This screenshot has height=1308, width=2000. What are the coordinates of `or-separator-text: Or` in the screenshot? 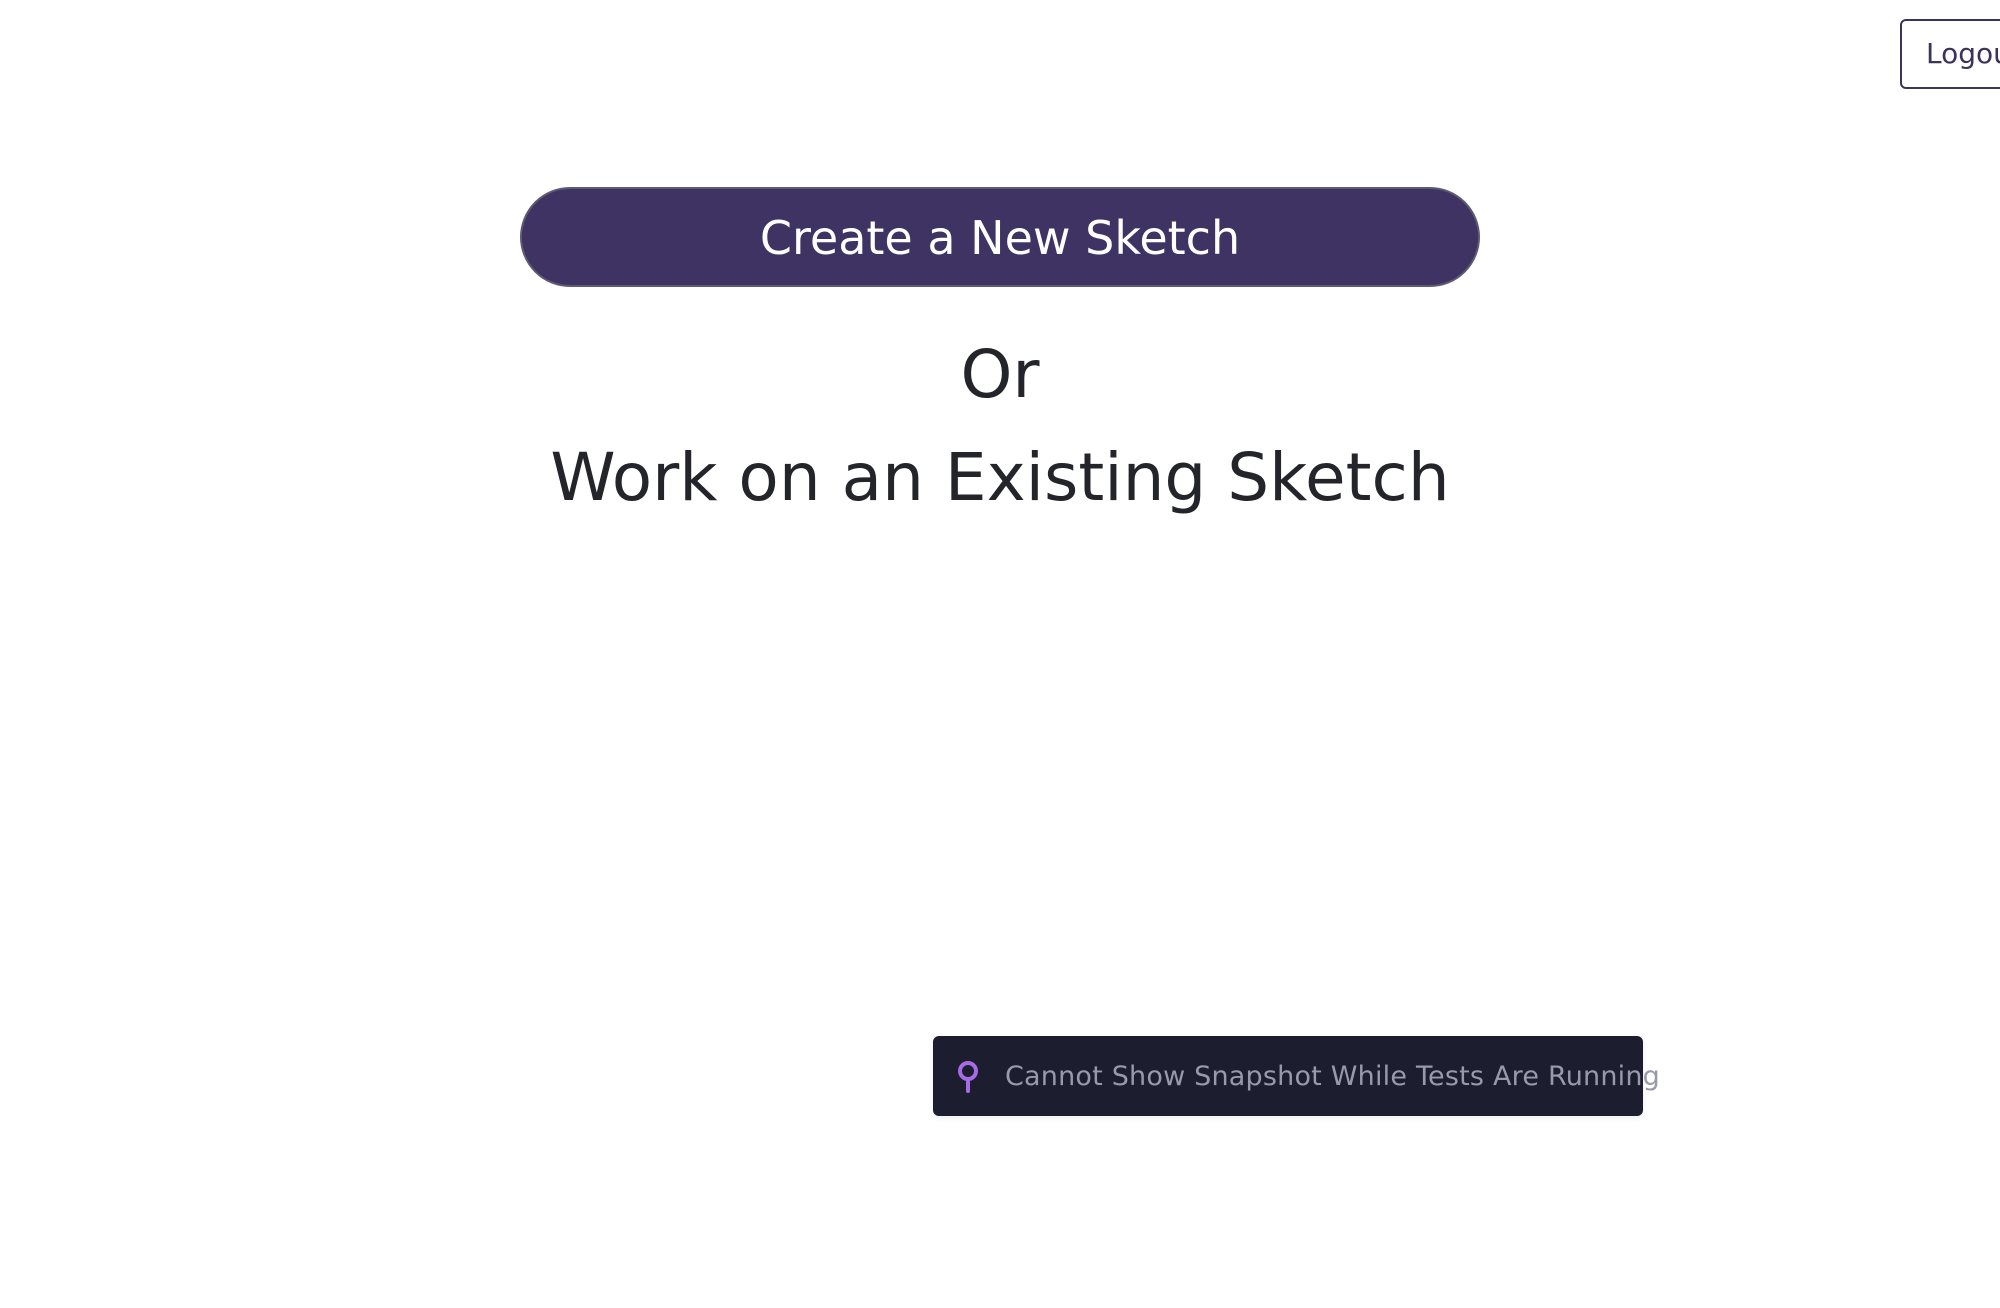 It's located at (1000, 374).